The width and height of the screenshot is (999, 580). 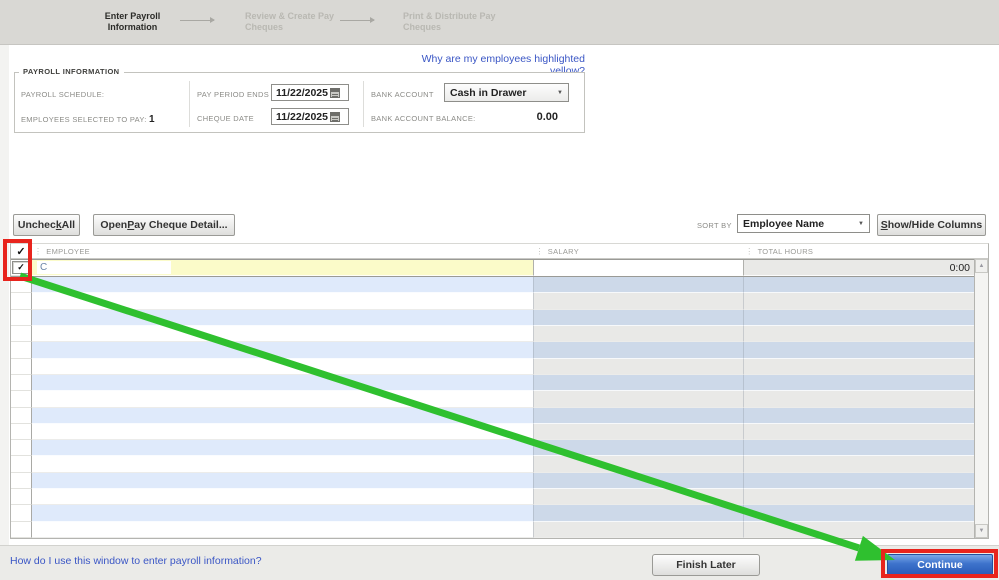 I want to click on select-all-checkbox: ✓, so click(x=21, y=251).